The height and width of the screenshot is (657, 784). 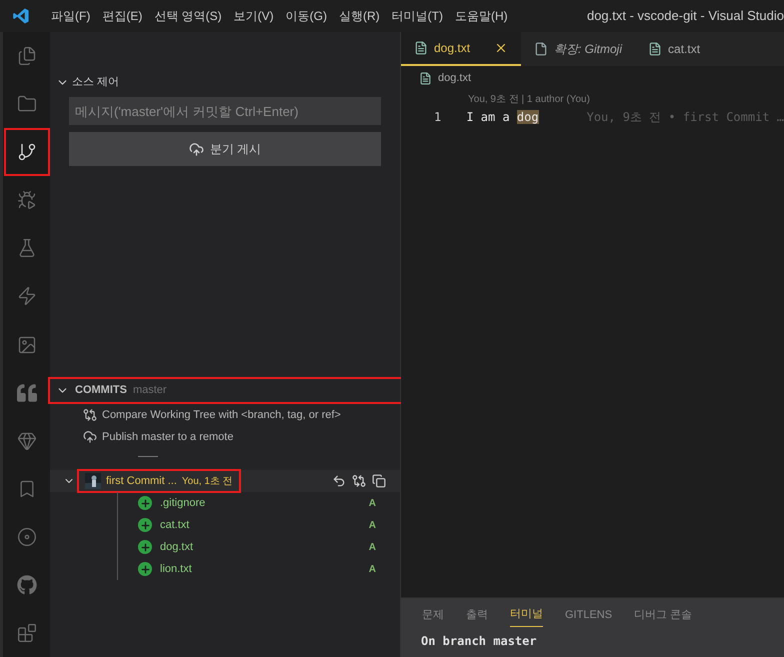 I want to click on flask-icon, so click(x=26, y=248).